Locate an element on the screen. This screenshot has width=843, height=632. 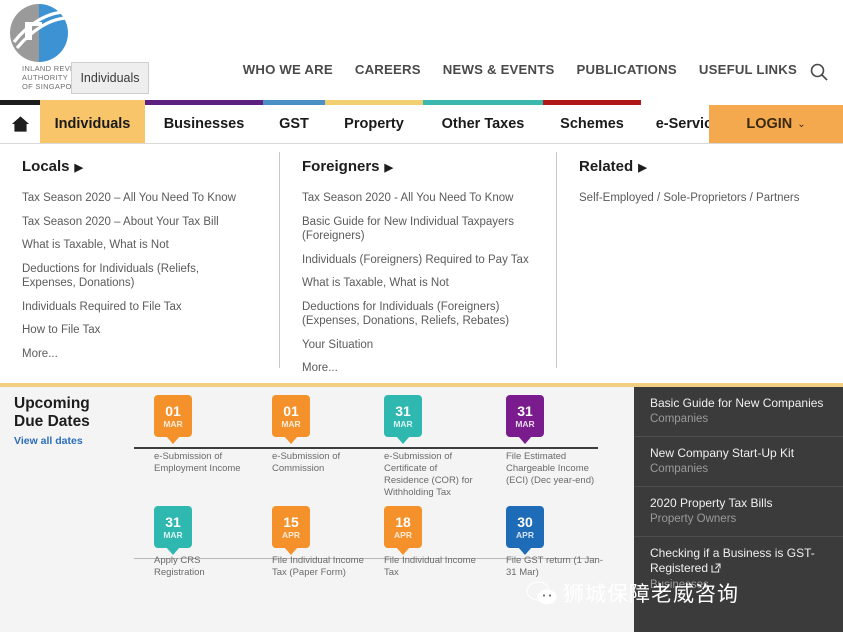
due-date-item: 31 MAR Apply CRS Registration is located at coordinates (179, 542).